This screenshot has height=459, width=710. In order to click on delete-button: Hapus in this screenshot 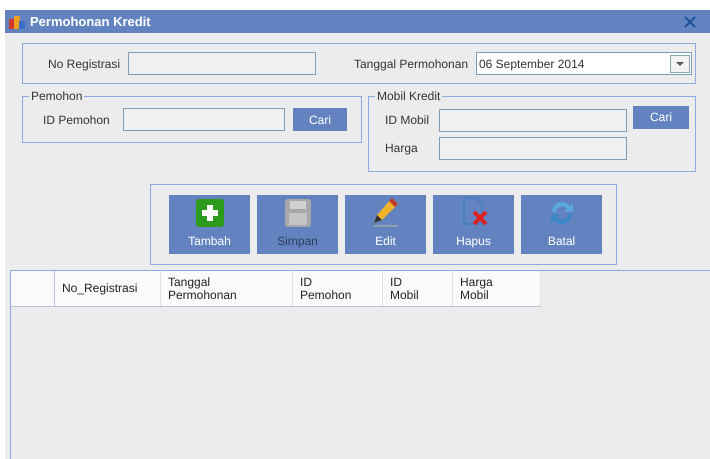, I will do `click(473, 224)`.